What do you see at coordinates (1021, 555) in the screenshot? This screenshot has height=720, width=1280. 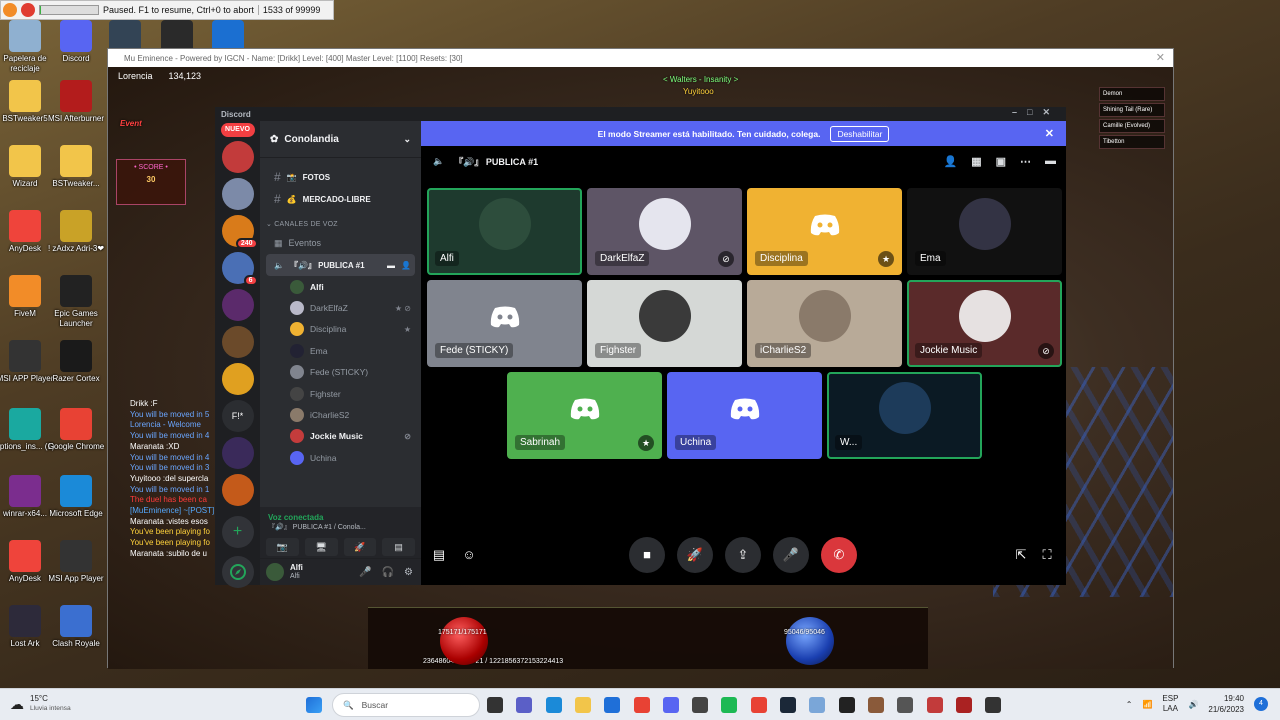 I see `popout-icon: ⇱` at bounding box center [1021, 555].